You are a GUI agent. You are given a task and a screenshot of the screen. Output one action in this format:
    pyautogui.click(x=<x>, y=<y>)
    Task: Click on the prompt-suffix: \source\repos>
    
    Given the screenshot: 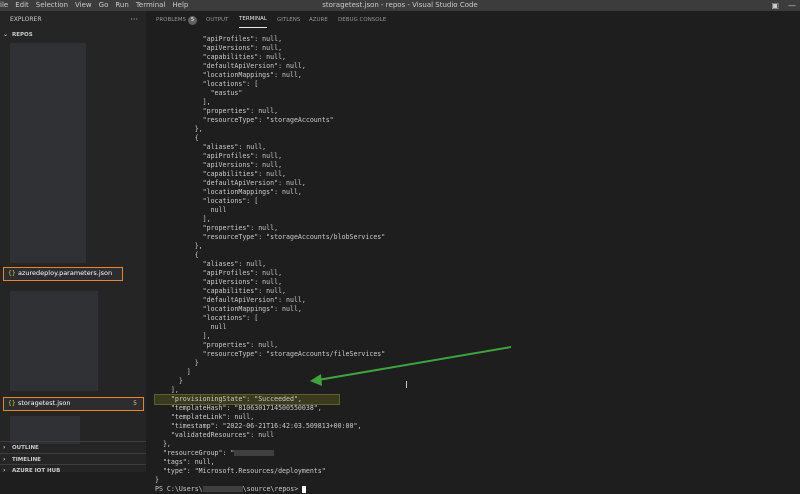 What is the action you would take?
    pyautogui.click(x=272, y=489)
    